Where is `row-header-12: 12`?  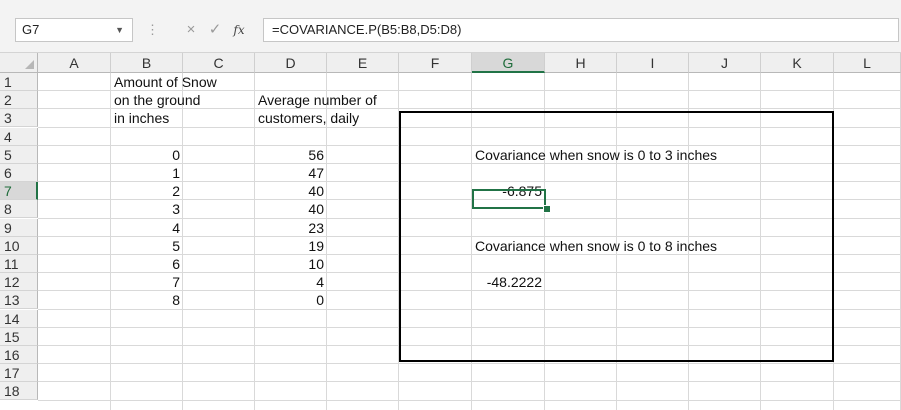
row-header-12: 12 is located at coordinates (19, 282).